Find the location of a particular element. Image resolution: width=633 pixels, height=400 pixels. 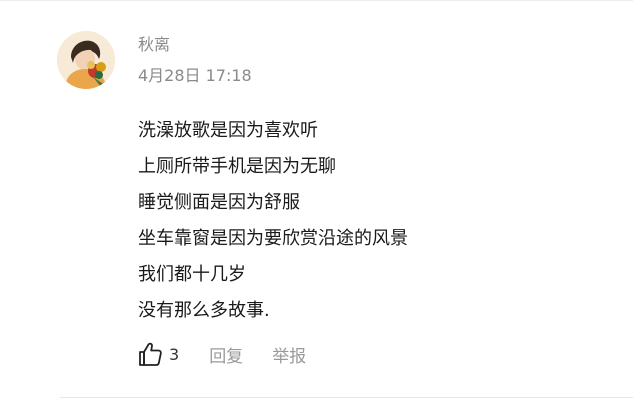

comment-line: 睡觉侧面是因为舒服 is located at coordinates (219, 202).